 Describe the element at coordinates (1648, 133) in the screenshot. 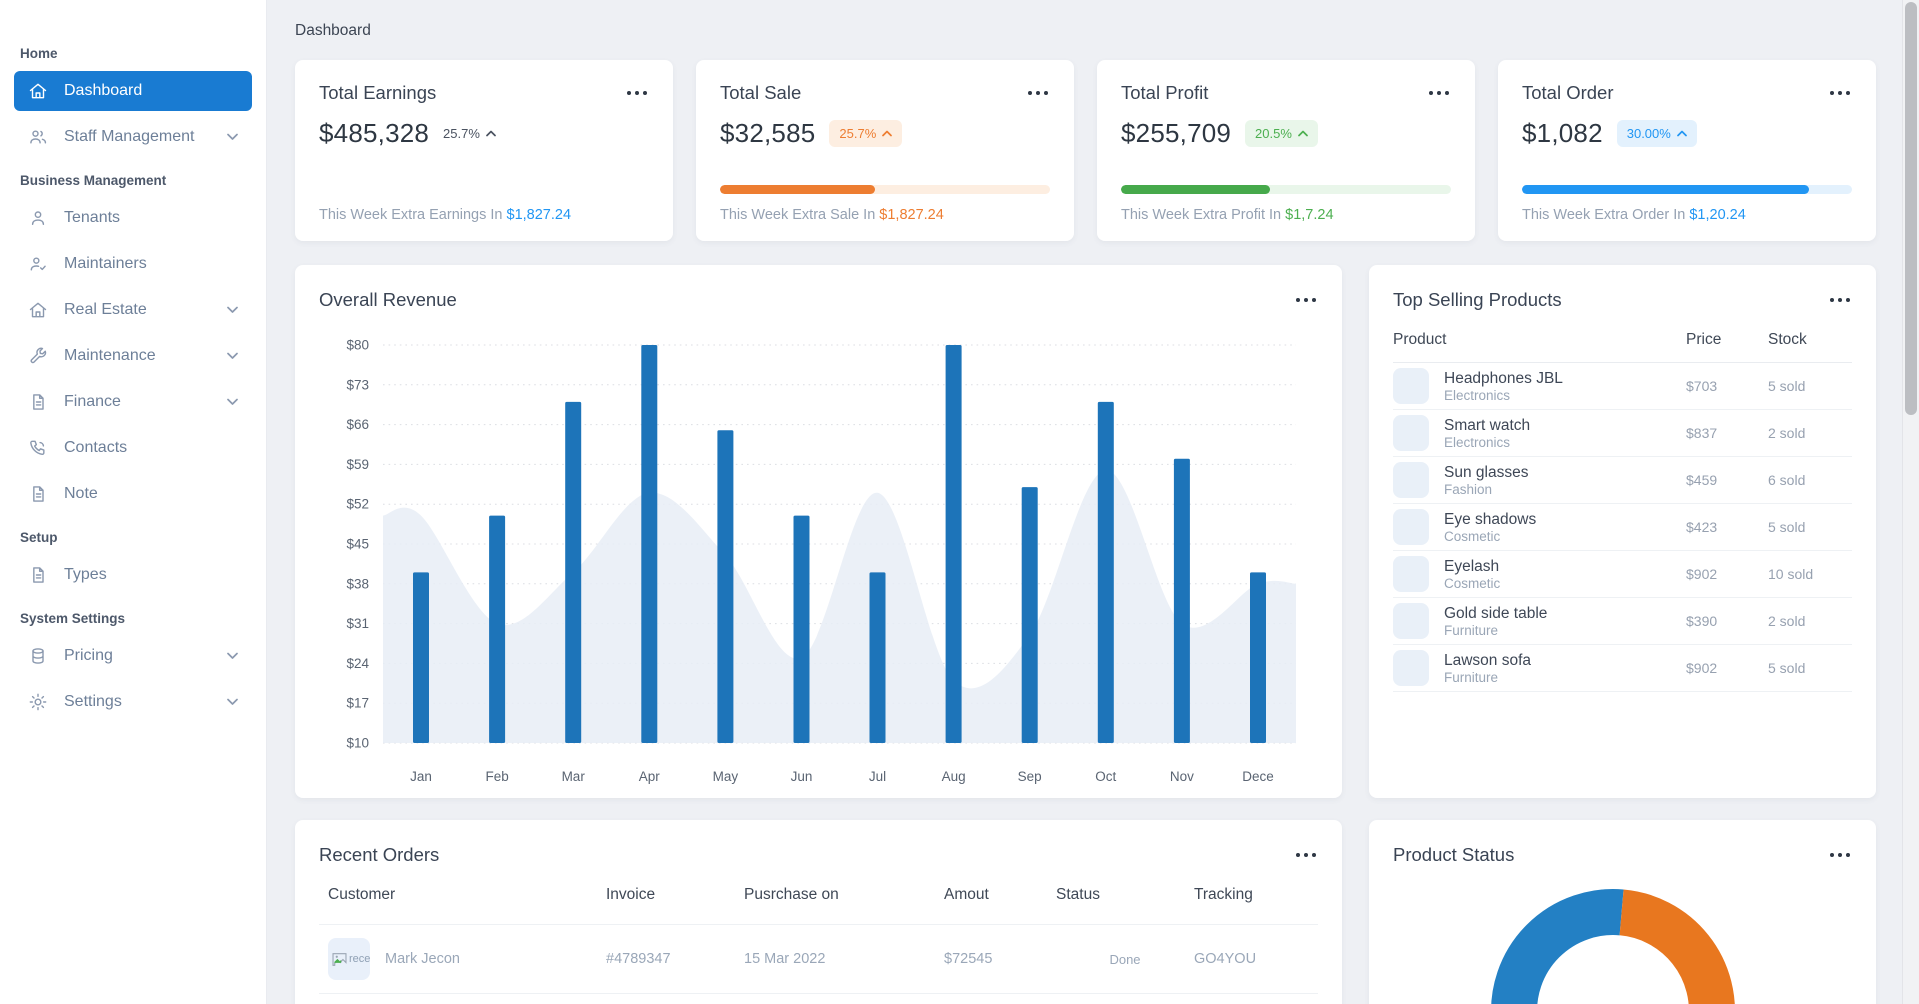

I see `trend-percent: 30.00%` at that location.